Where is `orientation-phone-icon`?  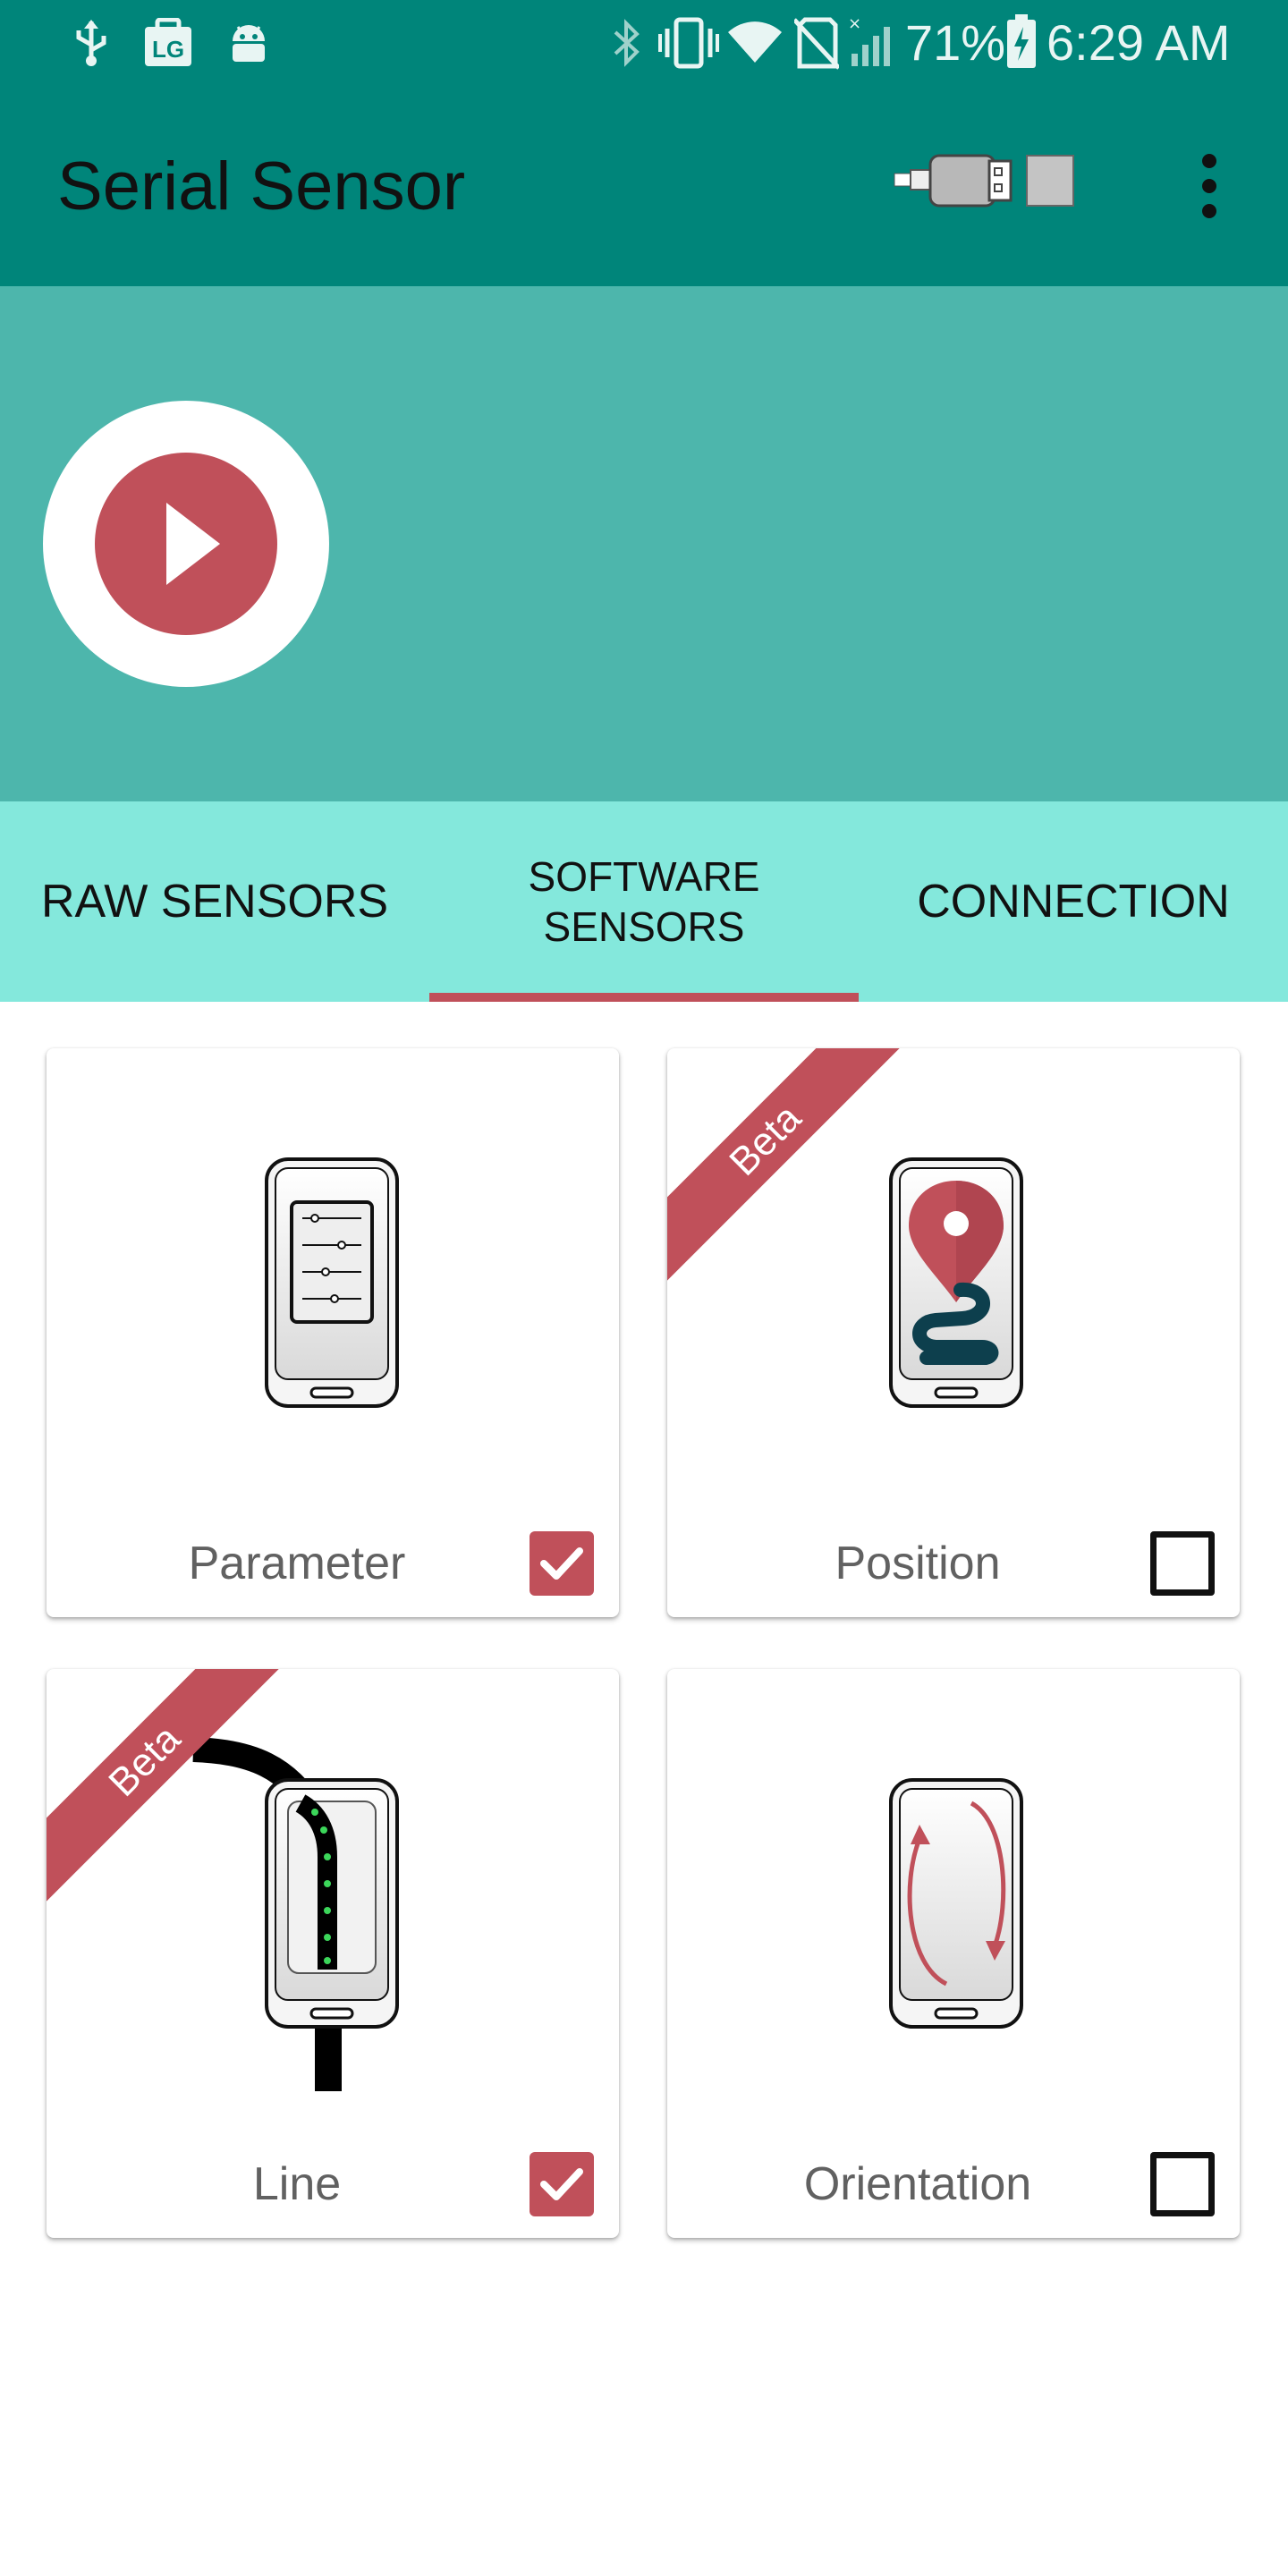
orientation-phone-icon is located at coordinates (956, 1903).